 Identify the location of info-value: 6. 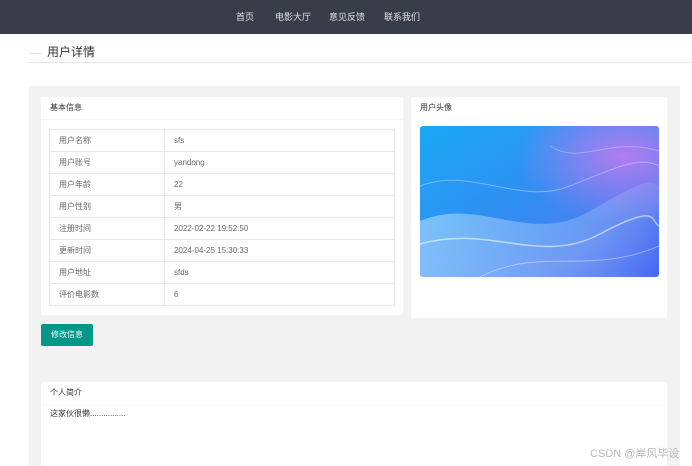
(279, 294).